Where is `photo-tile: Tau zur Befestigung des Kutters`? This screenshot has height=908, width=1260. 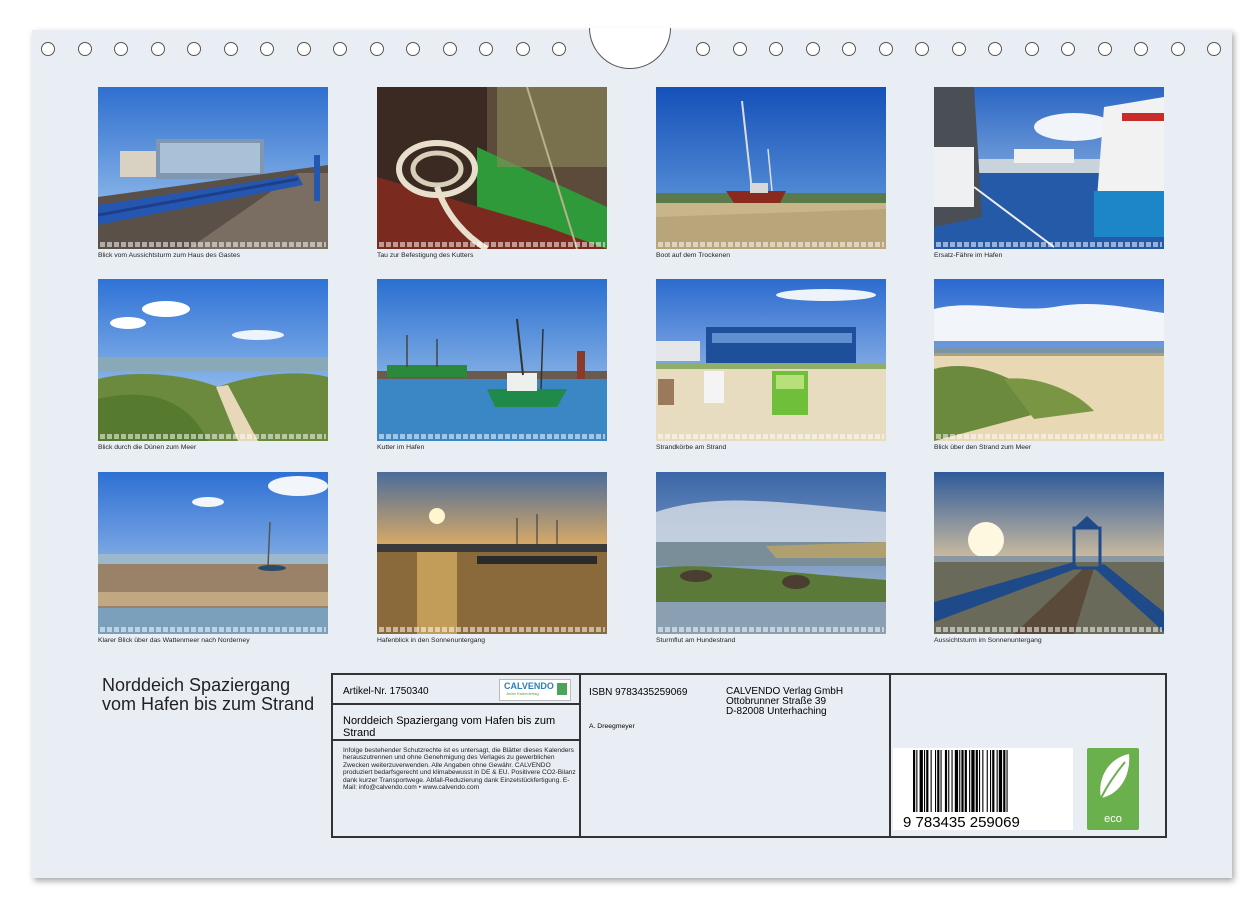
photo-tile: Tau zur Befestigung des Kutters is located at coordinates (492, 173).